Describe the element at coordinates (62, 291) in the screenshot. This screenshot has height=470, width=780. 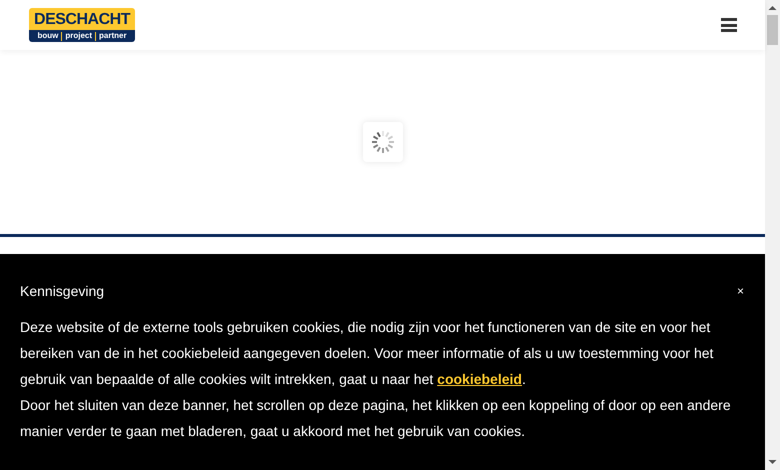
I see `banner-title: Kennisgeving` at that location.